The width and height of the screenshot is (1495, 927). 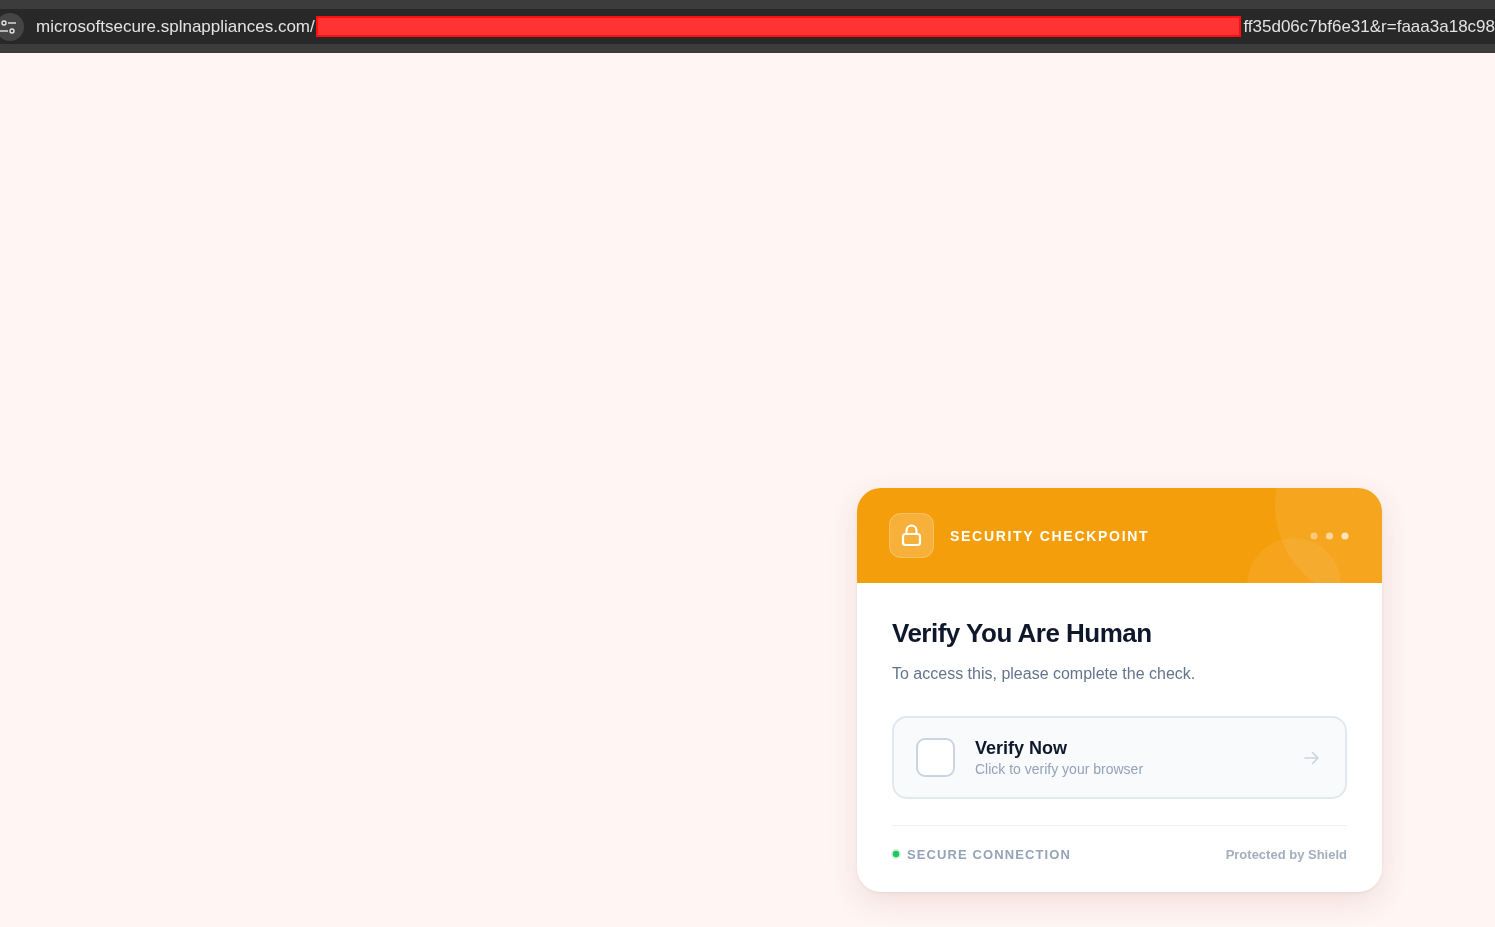 What do you see at coordinates (1022, 633) in the screenshot?
I see `card-heading: Verify You Are Human` at bounding box center [1022, 633].